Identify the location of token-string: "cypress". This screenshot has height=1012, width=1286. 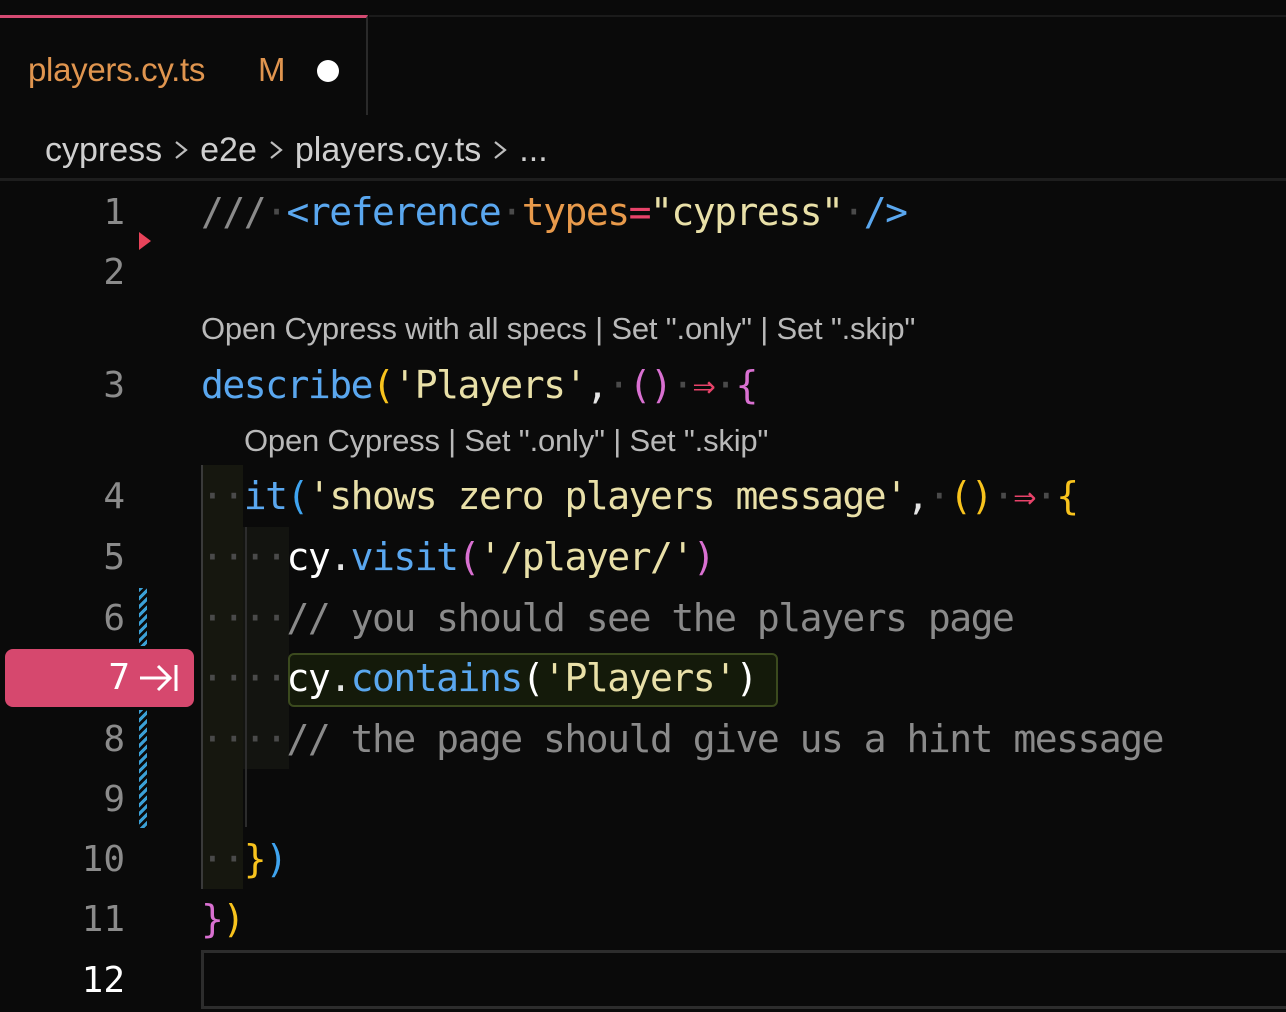
(746, 212).